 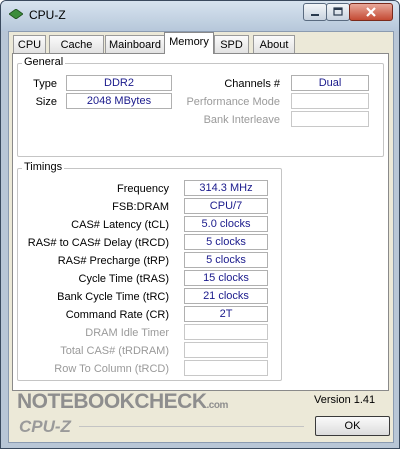 What do you see at coordinates (189, 43) in the screenshot?
I see `tab-memory: Memory` at bounding box center [189, 43].